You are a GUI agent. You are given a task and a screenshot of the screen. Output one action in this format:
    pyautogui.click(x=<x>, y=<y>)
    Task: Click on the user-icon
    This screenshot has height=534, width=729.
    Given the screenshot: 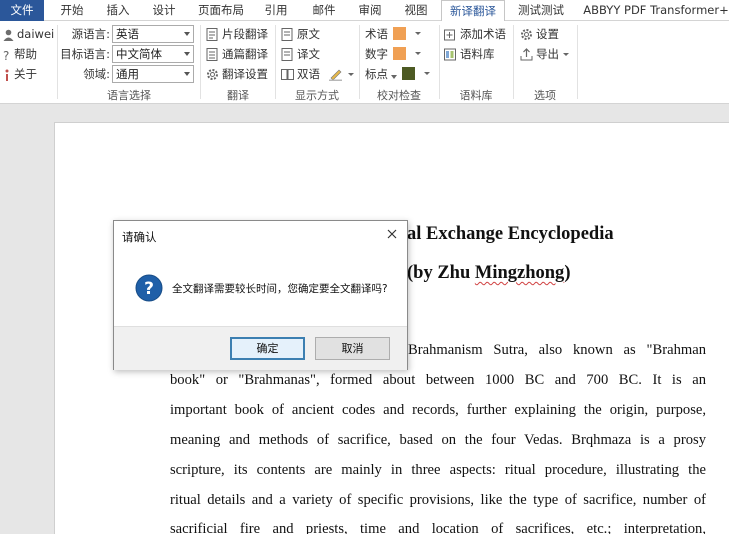 What is the action you would take?
    pyautogui.click(x=8, y=35)
    